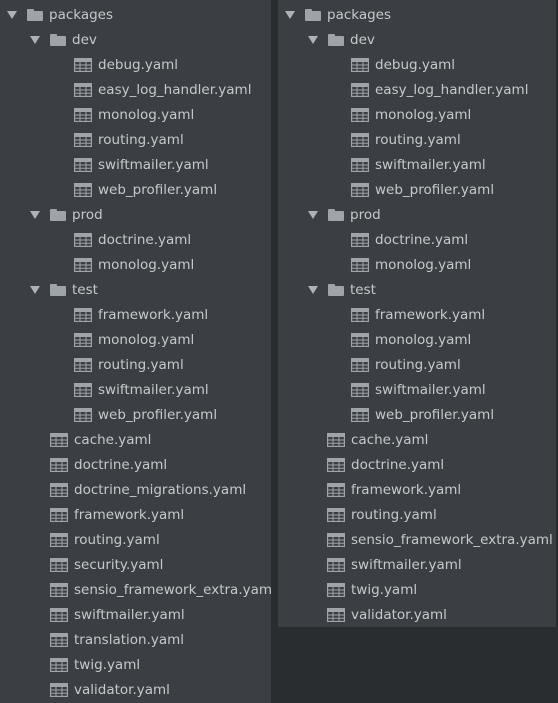 The height and width of the screenshot is (703, 558). What do you see at coordinates (430, 389) in the screenshot?
I see `file-label: swiftmailer.yaml` at bounding box center [430, 389].